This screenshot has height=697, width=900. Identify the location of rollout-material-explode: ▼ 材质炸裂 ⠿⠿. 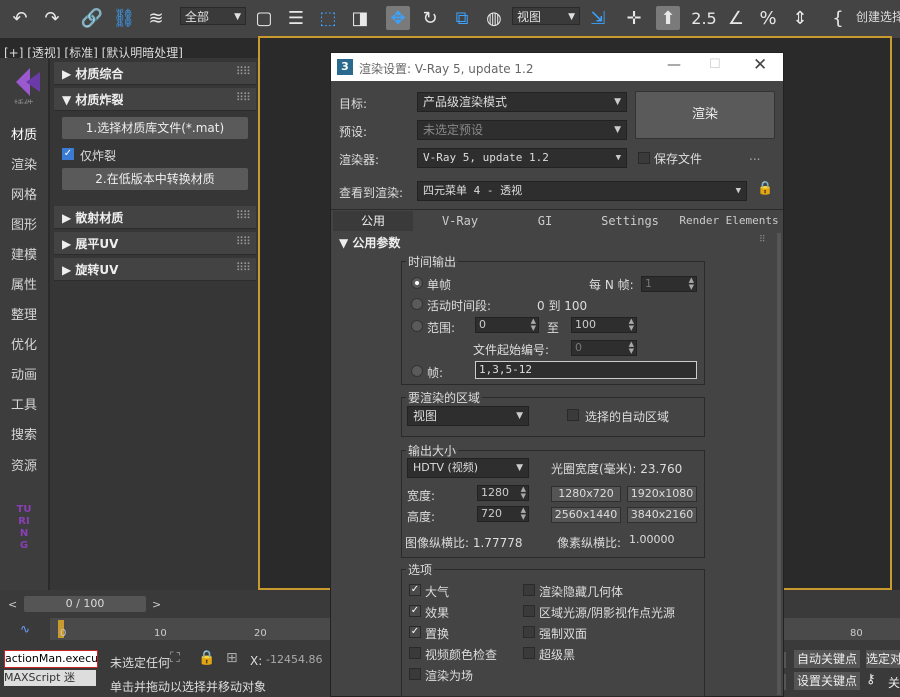
(155, 99).